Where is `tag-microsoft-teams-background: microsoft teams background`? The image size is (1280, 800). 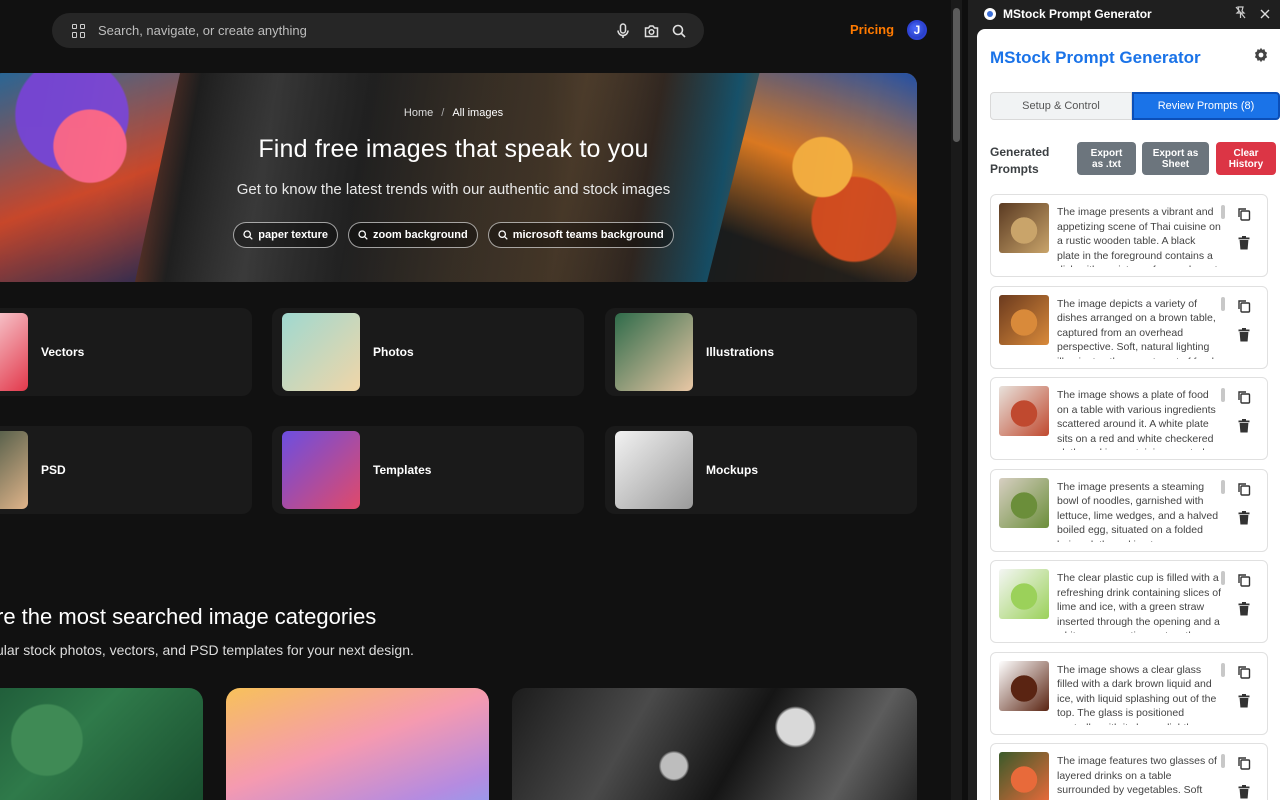 tag-microsoft-teams-background: microsoft teams background is located at coordinates (580, 235).